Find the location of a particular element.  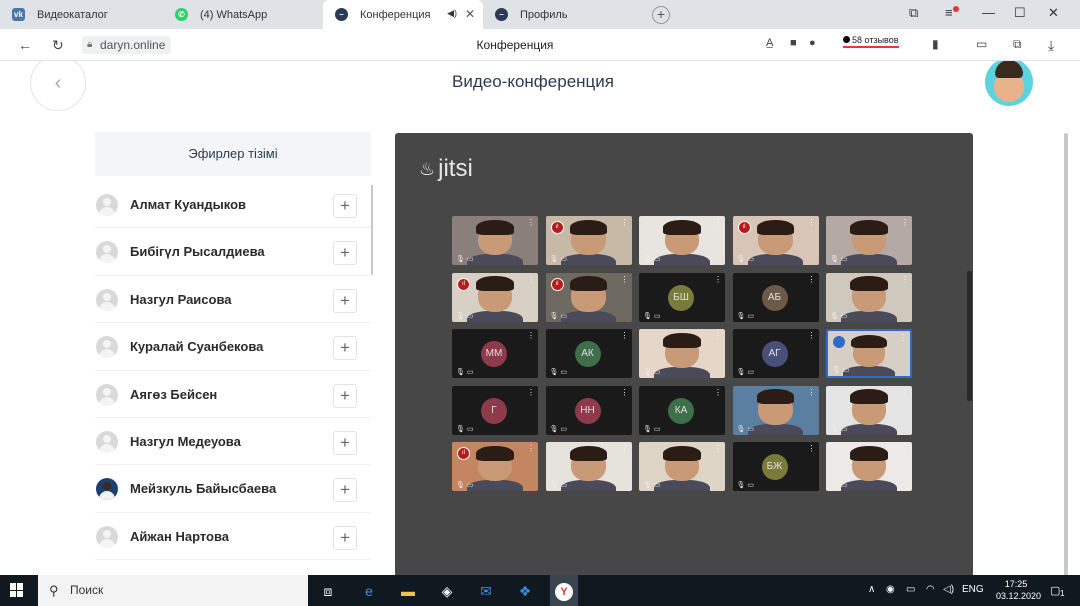

video-tile: БЖ 🎙︎ ▭ ⋮ is located at coordinates (775, 466).